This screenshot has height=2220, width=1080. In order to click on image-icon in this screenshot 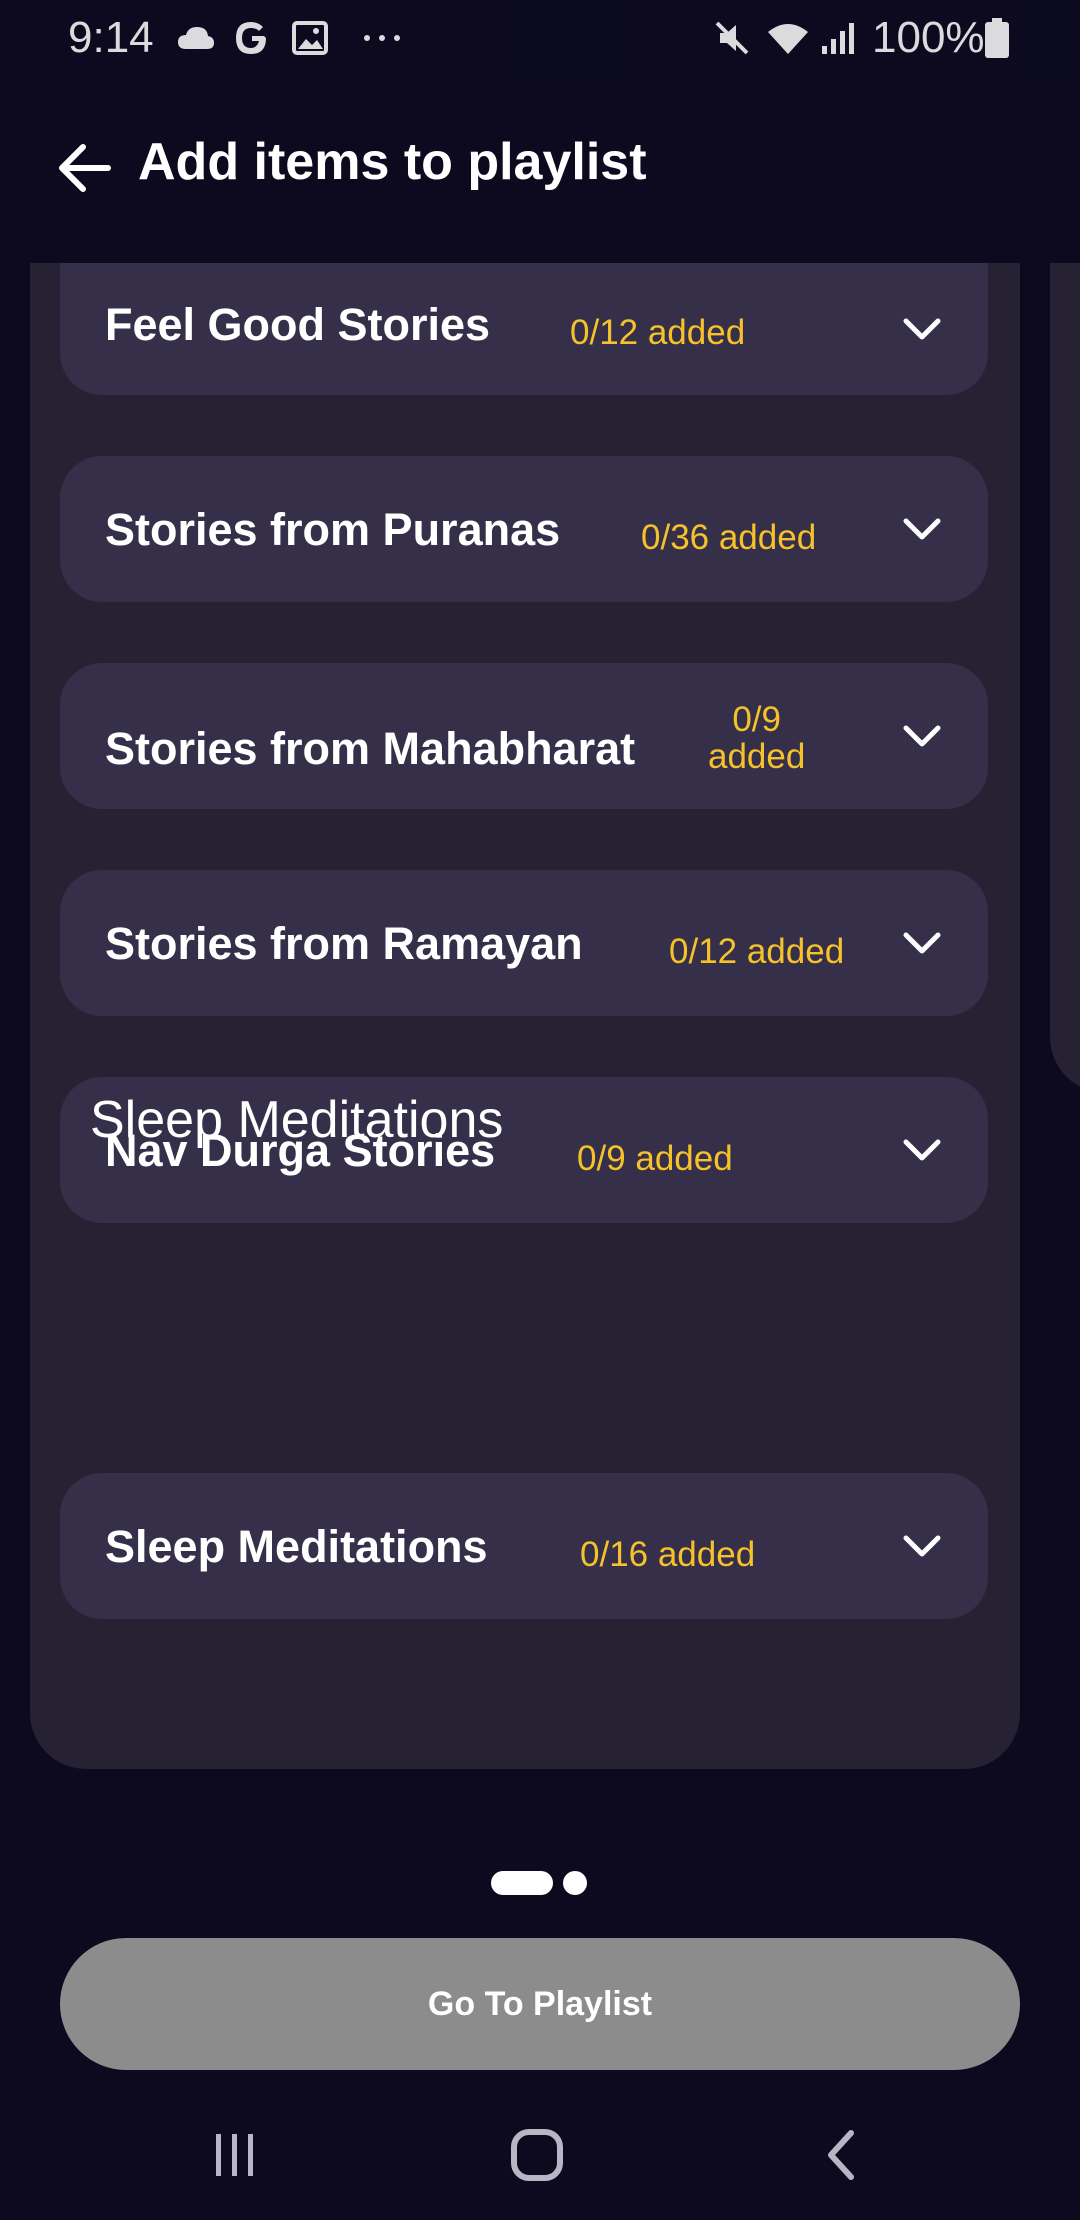, I will do `click(310, 38)`.